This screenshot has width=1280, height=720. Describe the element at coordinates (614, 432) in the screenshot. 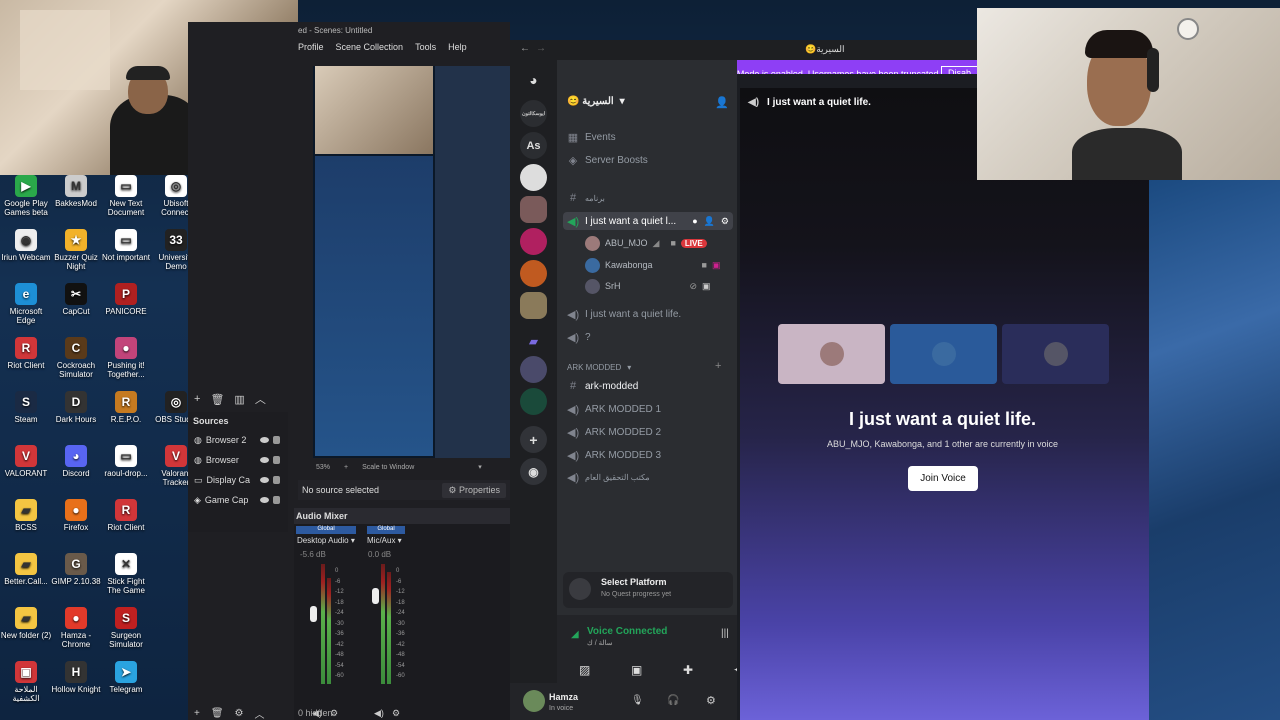

I see `voice-channel: ◀) ARK MODDED 2` at that location.